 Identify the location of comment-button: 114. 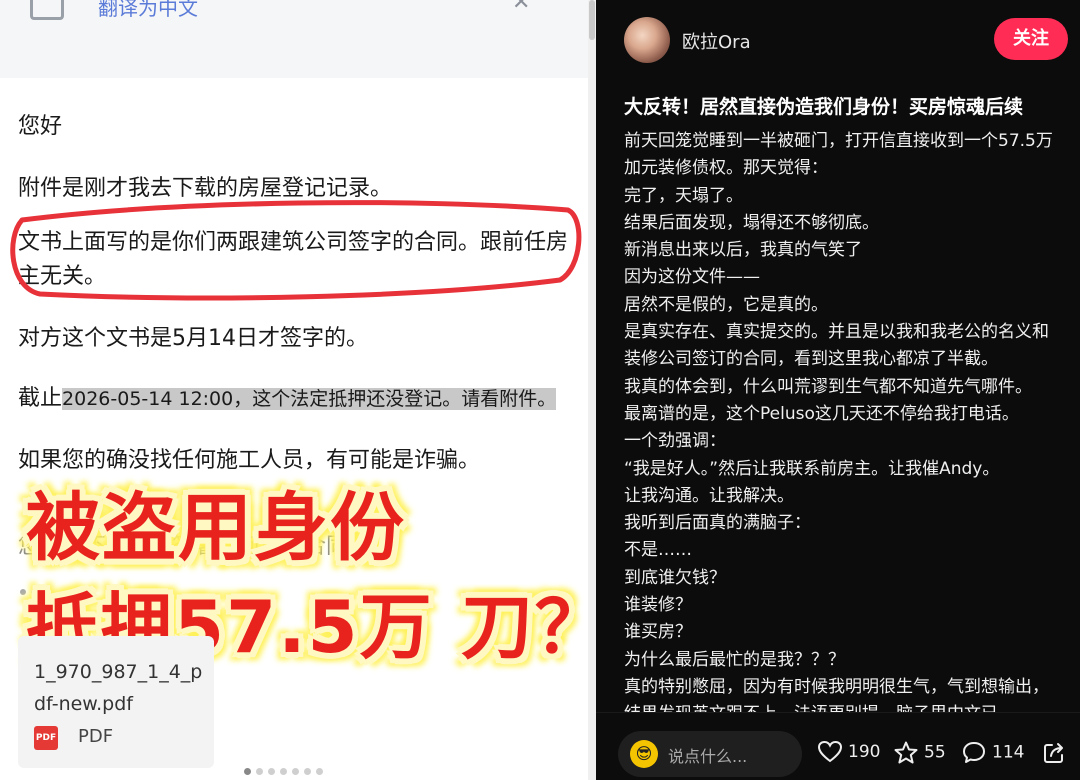
(993, 752).